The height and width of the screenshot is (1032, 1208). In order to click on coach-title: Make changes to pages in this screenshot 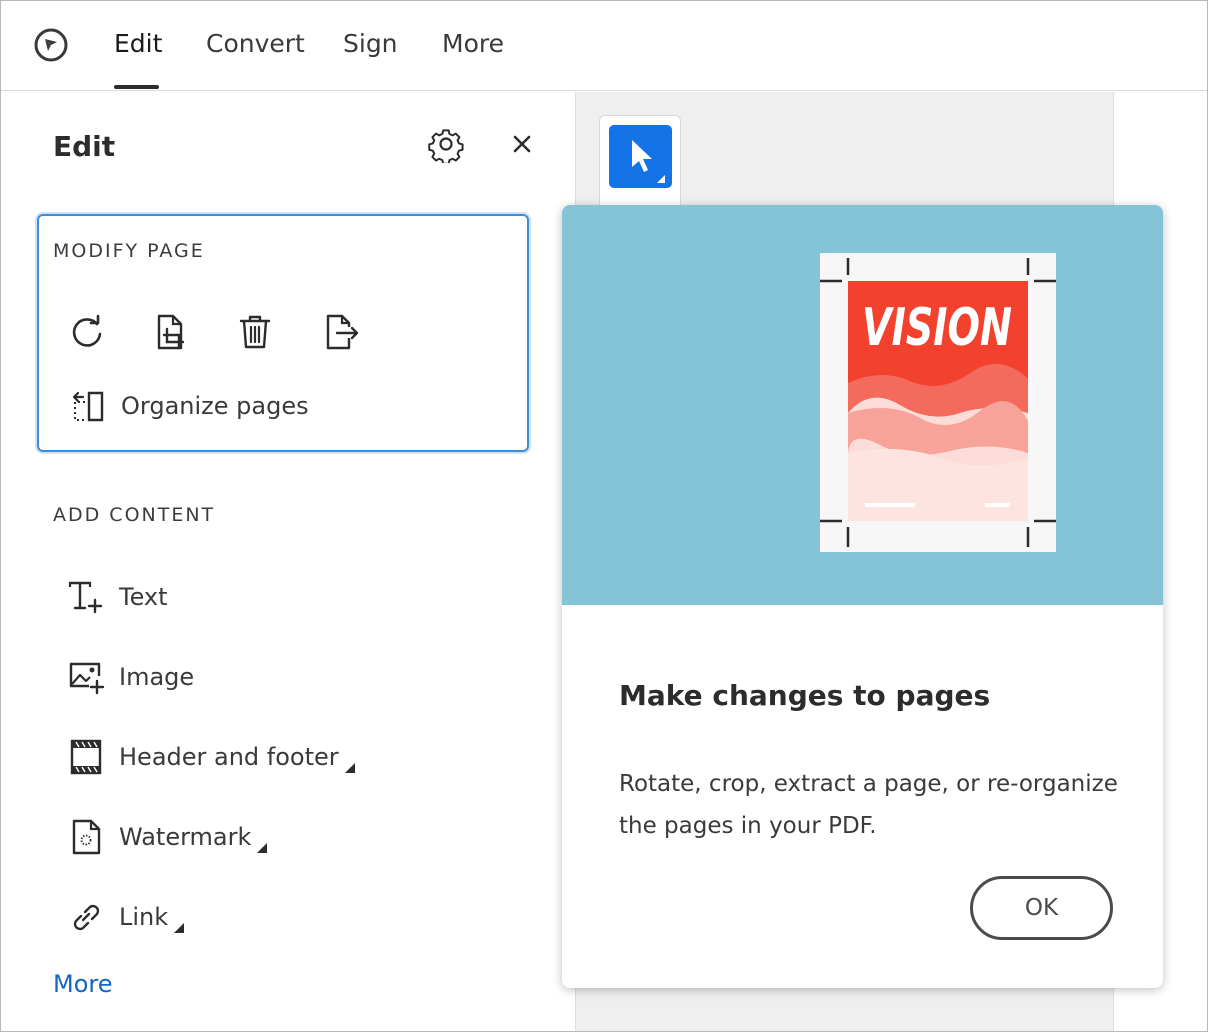, I will do `click(805, 695)`.